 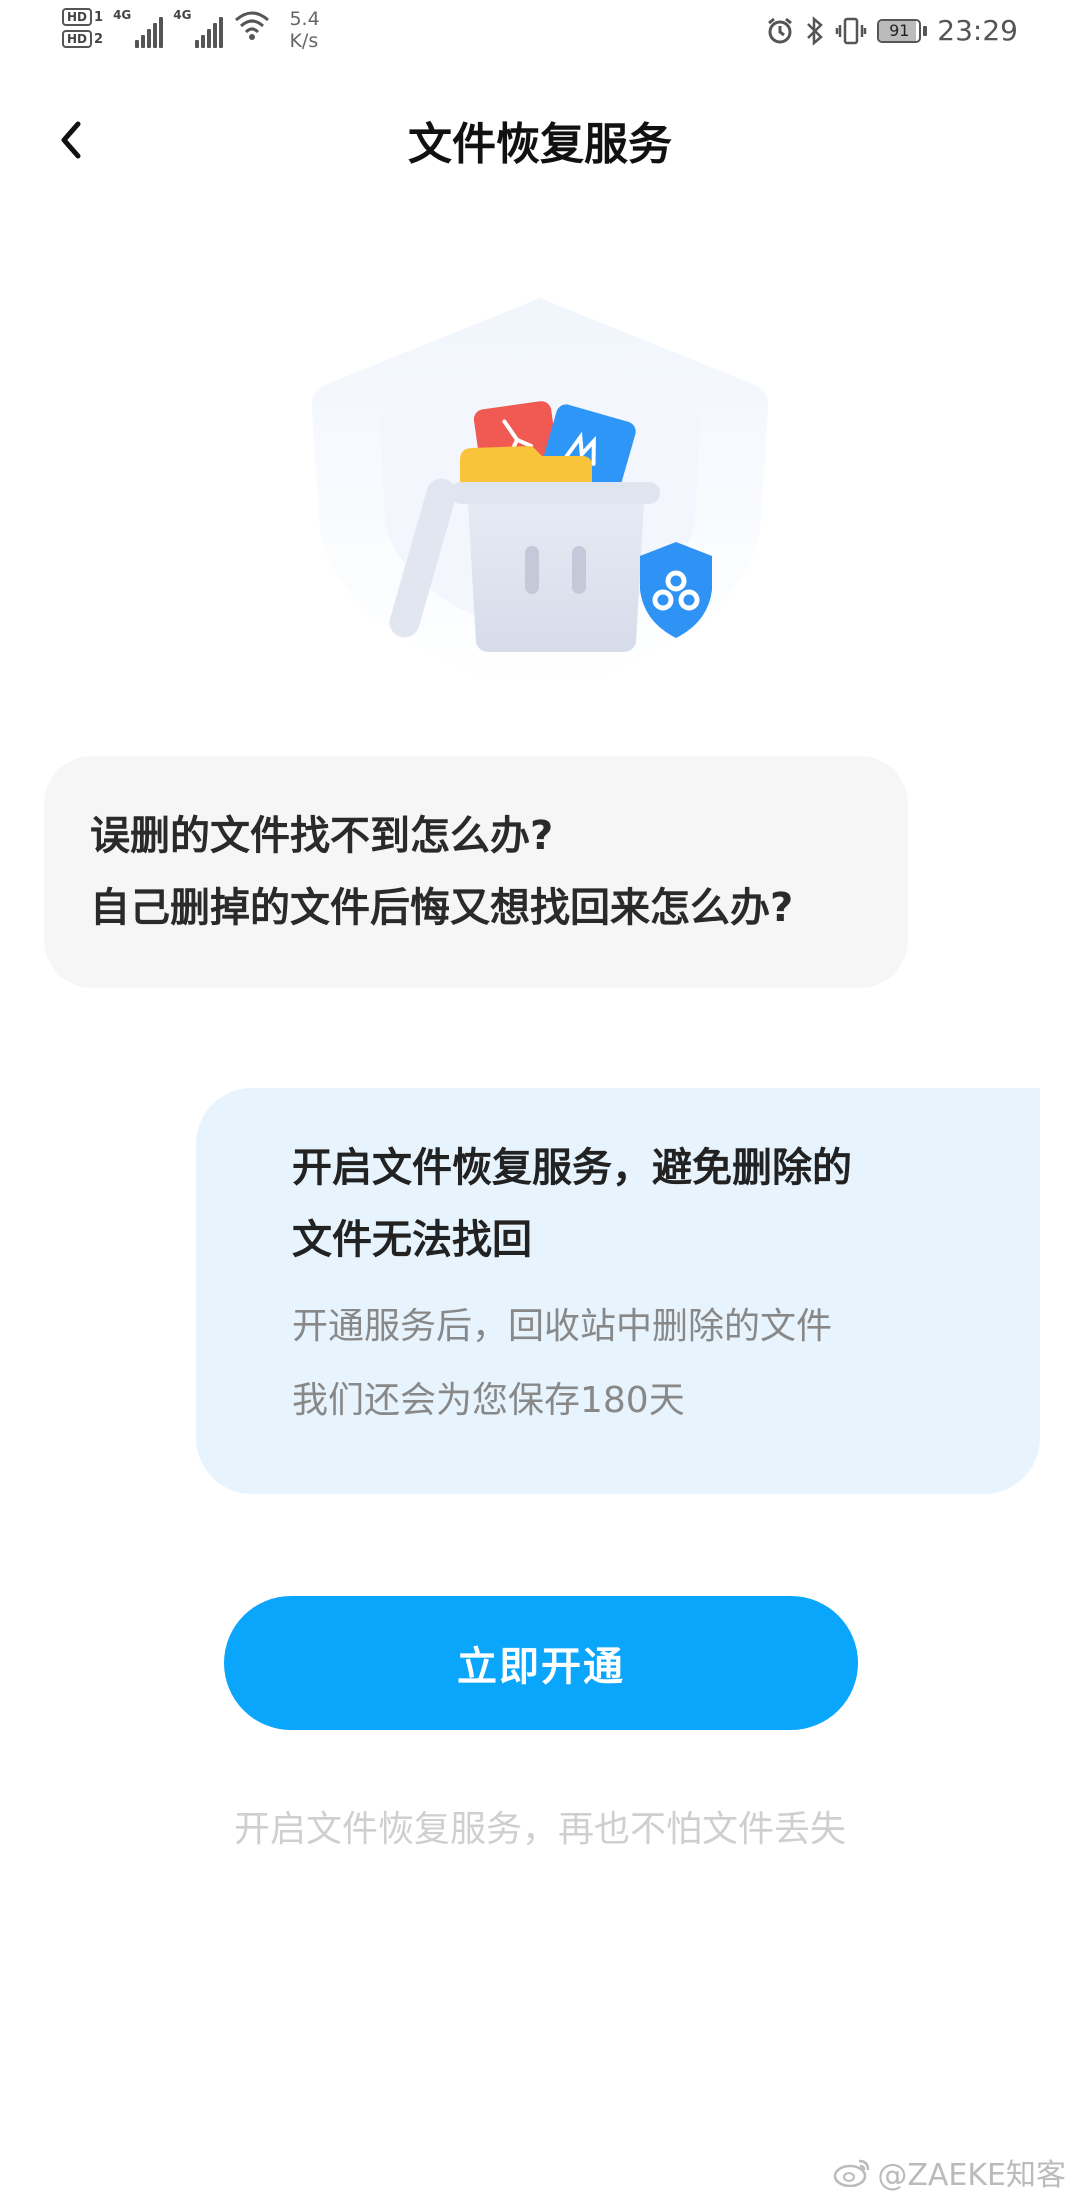 I want to click on answer-detail-line-2: 我们还会为您保存180天, so click(x=488, y=1400).